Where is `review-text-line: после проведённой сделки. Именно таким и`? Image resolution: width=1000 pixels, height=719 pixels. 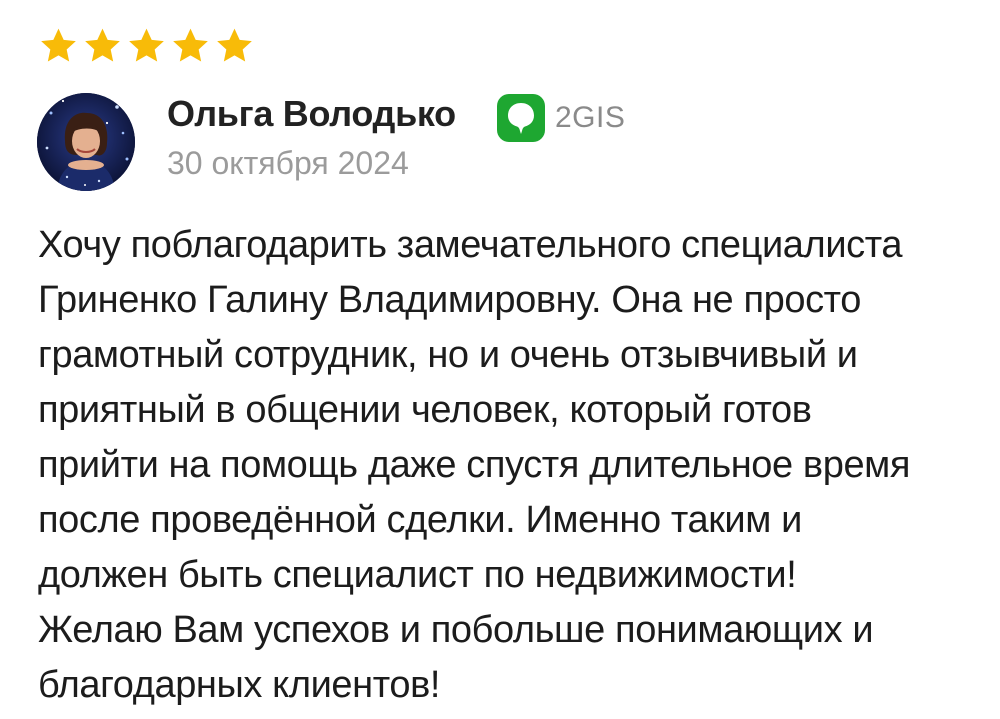 review-text-line: после проведённой сделки. Именно таким и is located at coordinates (420, 520).